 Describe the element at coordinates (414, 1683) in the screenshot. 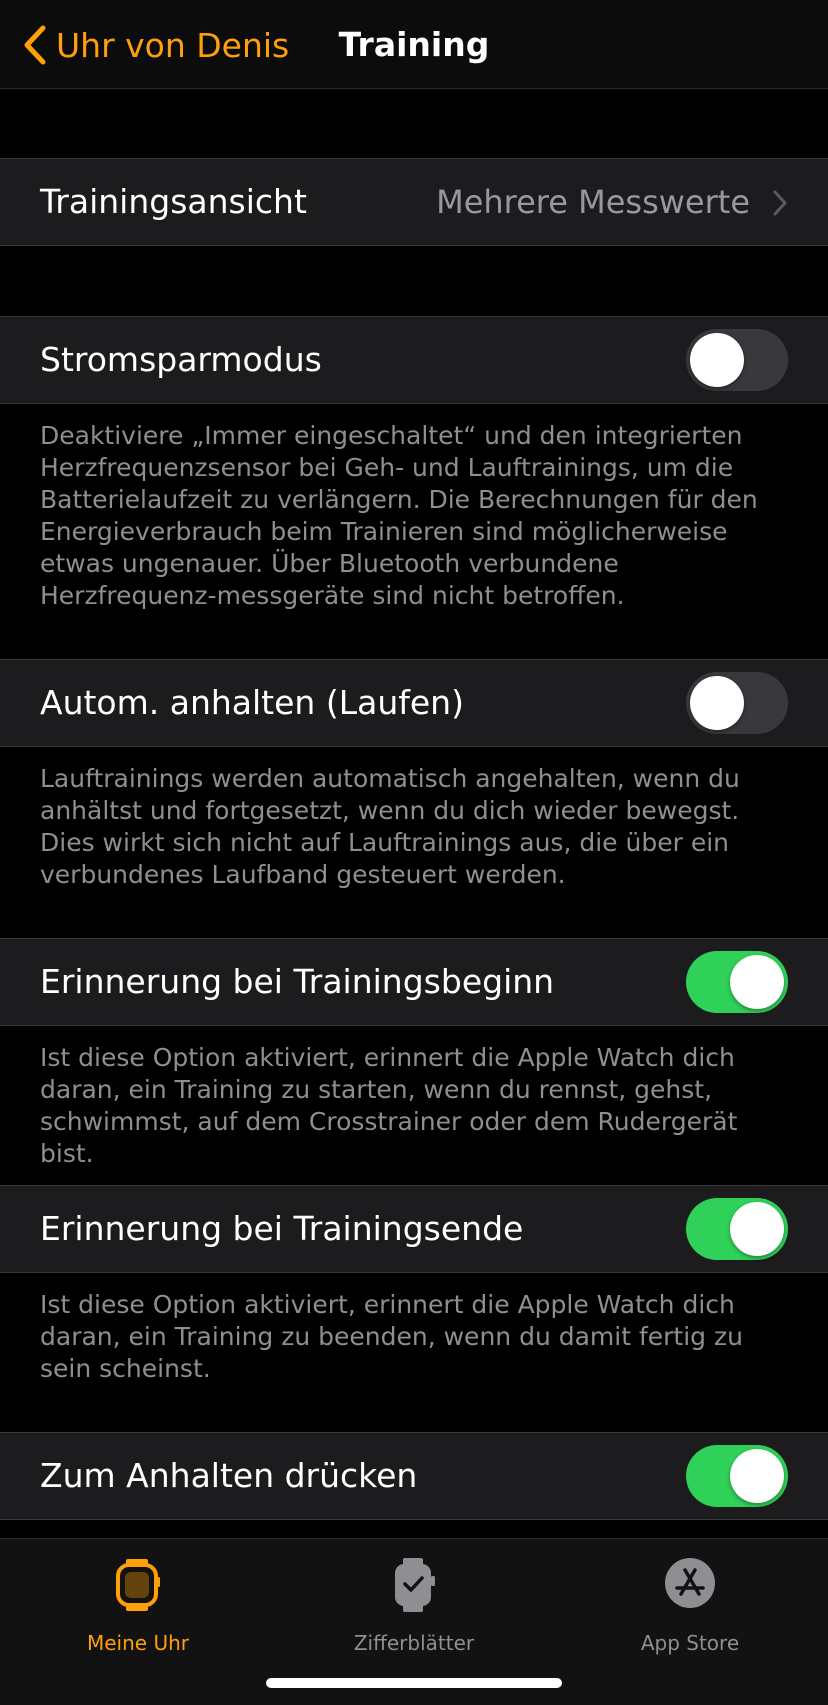

I see `home-indicator` at that location.